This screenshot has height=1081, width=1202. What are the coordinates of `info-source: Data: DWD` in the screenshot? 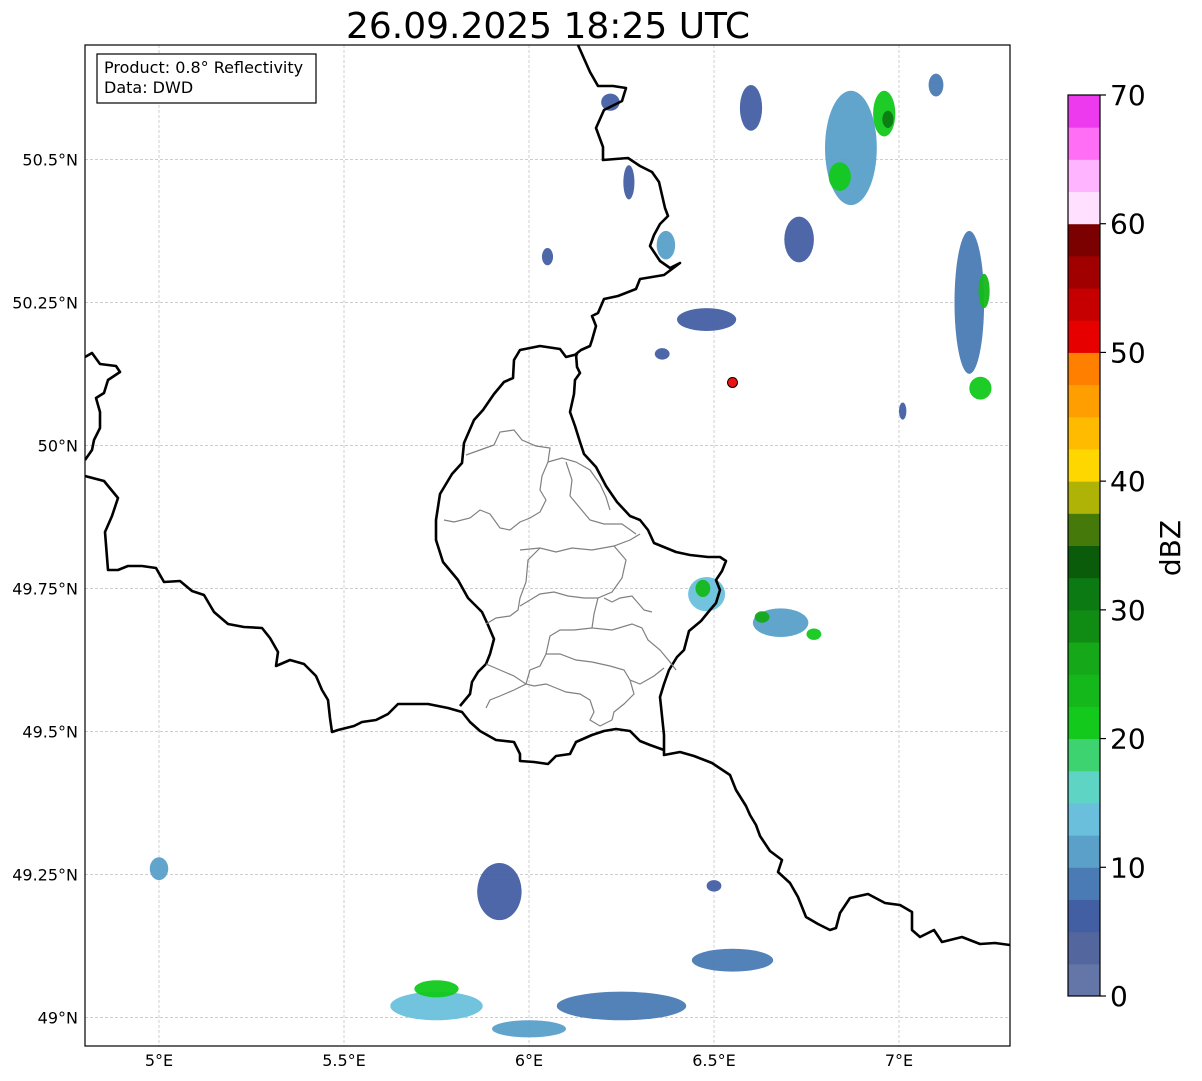 It's located at (148, 87).